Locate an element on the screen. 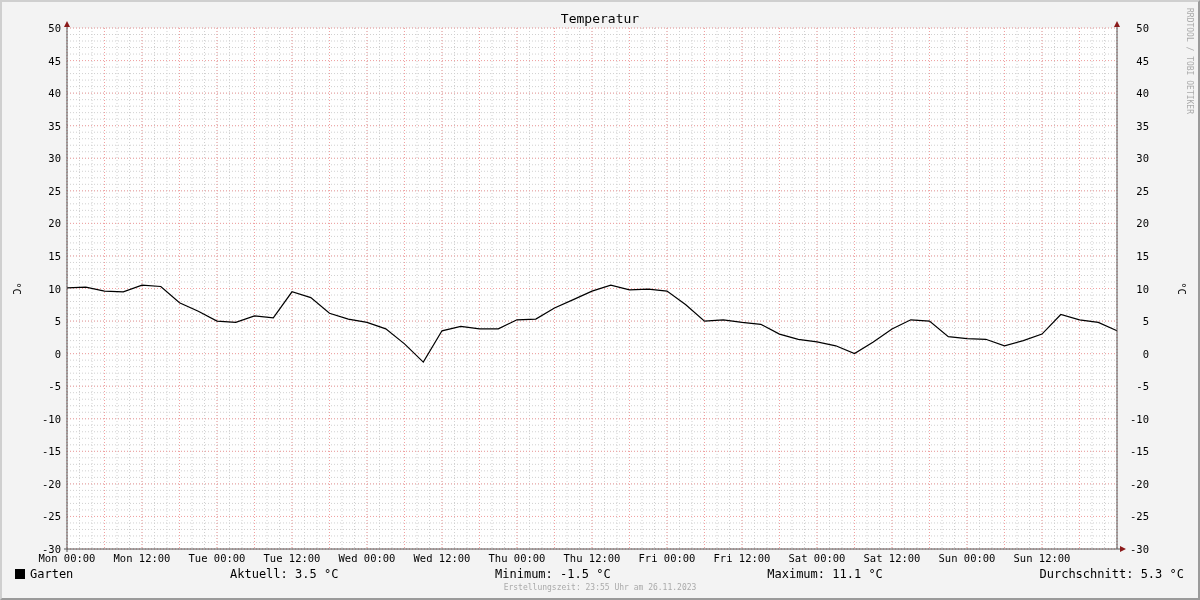 This screenshot has height=600, width=1200. watermark-text: RRDTOOL / TOBI OETIKER is located at coordinates (1189, 61).